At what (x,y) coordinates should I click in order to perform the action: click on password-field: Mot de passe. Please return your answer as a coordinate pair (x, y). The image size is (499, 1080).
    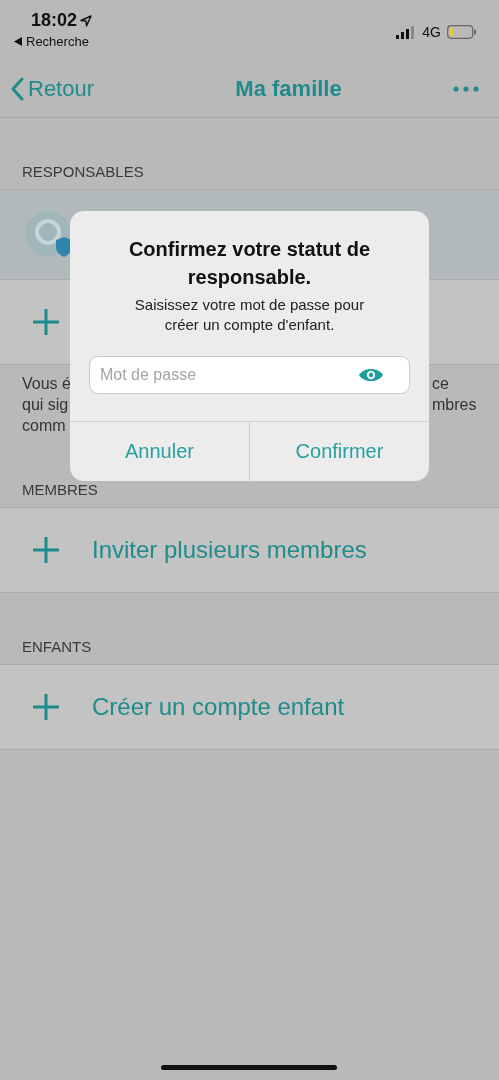
    Looking at the image, I should click on (249, 375).